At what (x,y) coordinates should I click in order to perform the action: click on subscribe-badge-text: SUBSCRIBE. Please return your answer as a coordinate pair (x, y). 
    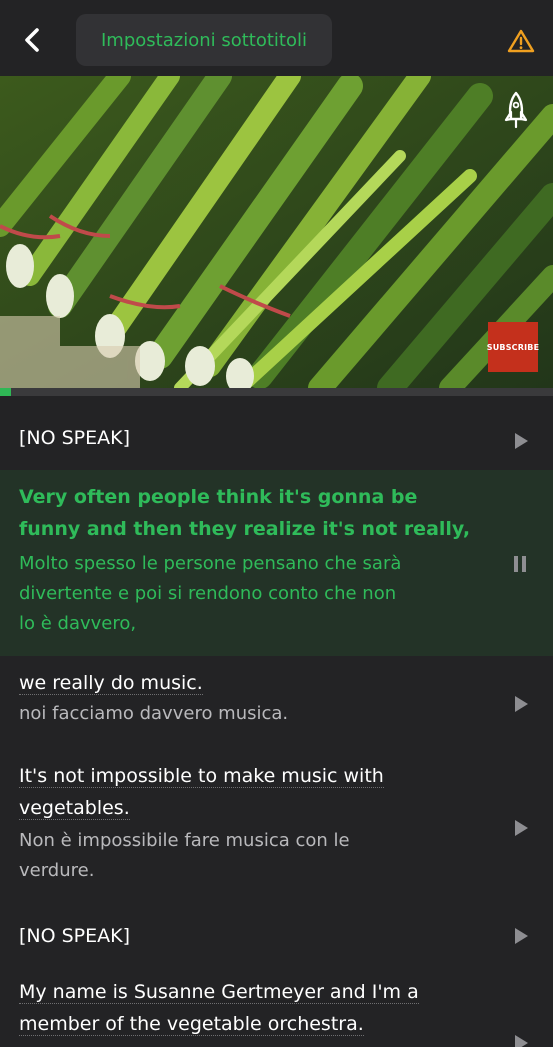
    Looking at the image, I should click on (513, 347).